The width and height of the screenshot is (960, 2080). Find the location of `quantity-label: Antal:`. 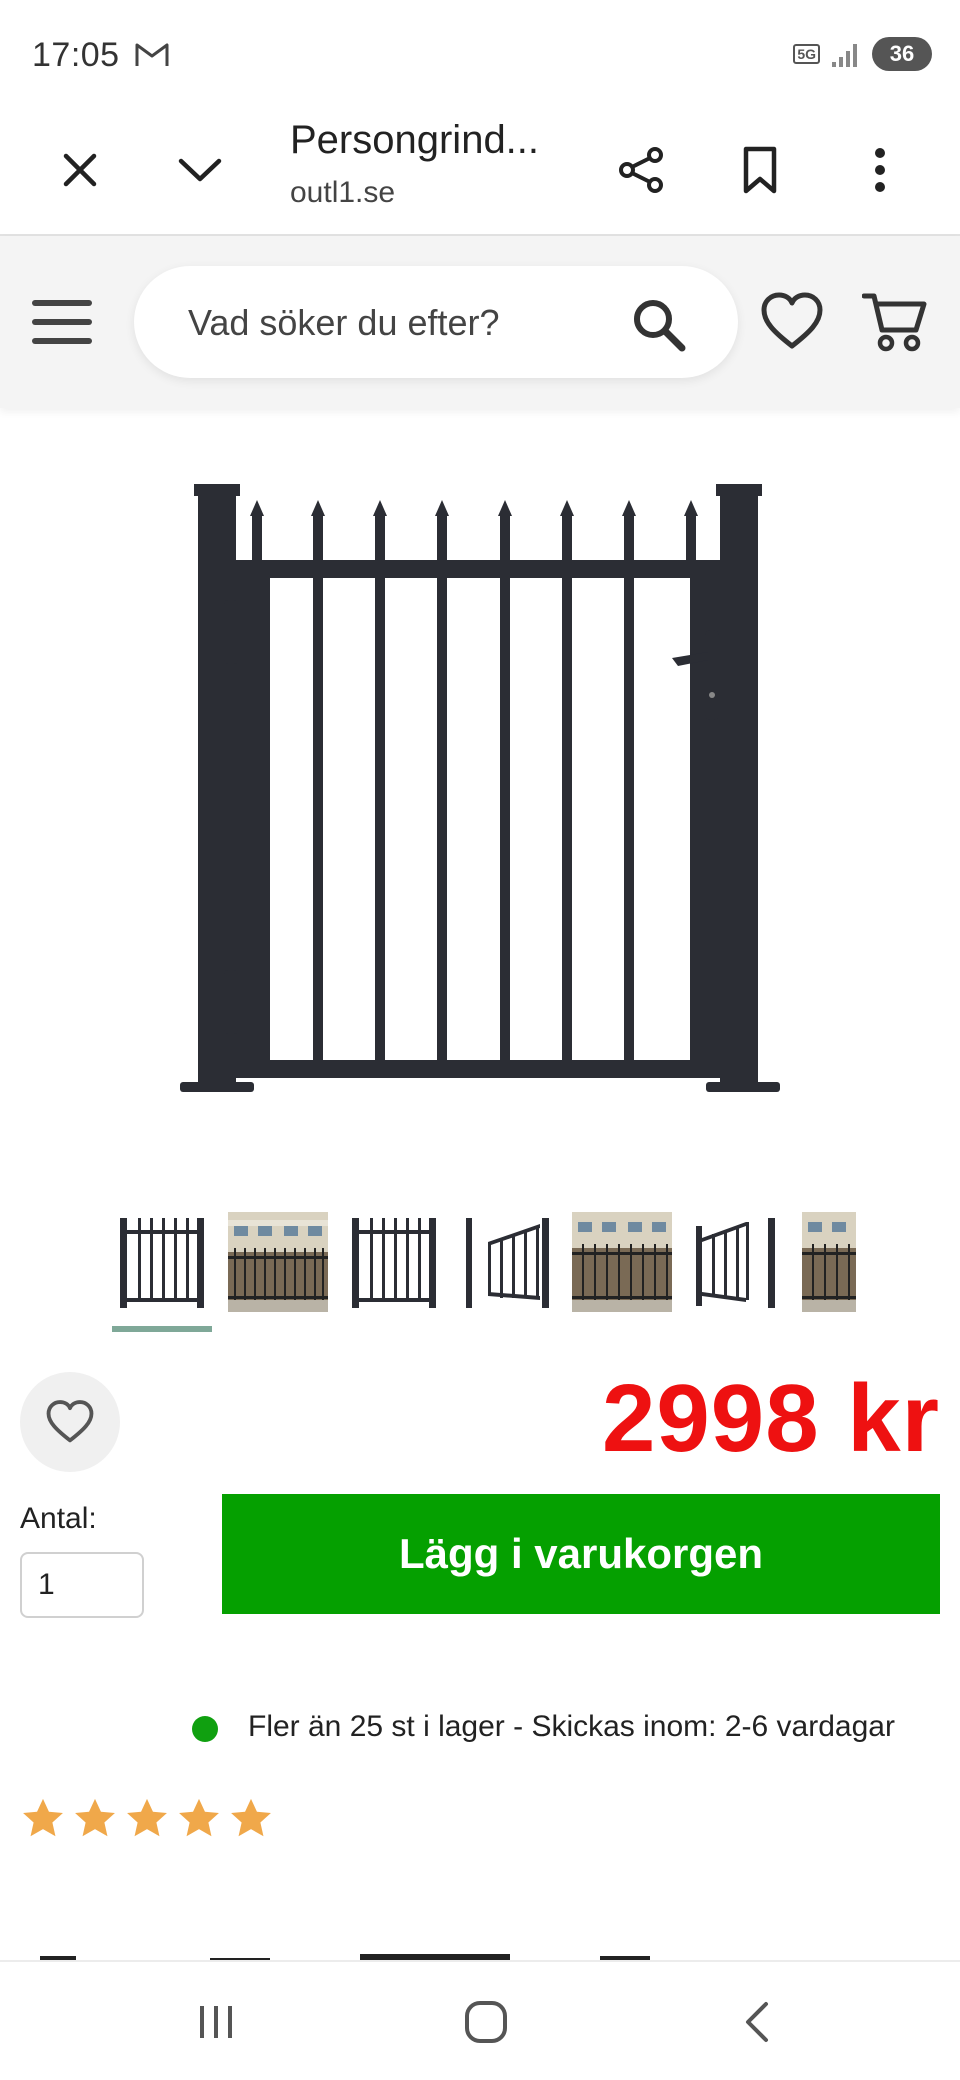

quantity-label: Antal: is located at coordinates (58, 1518).